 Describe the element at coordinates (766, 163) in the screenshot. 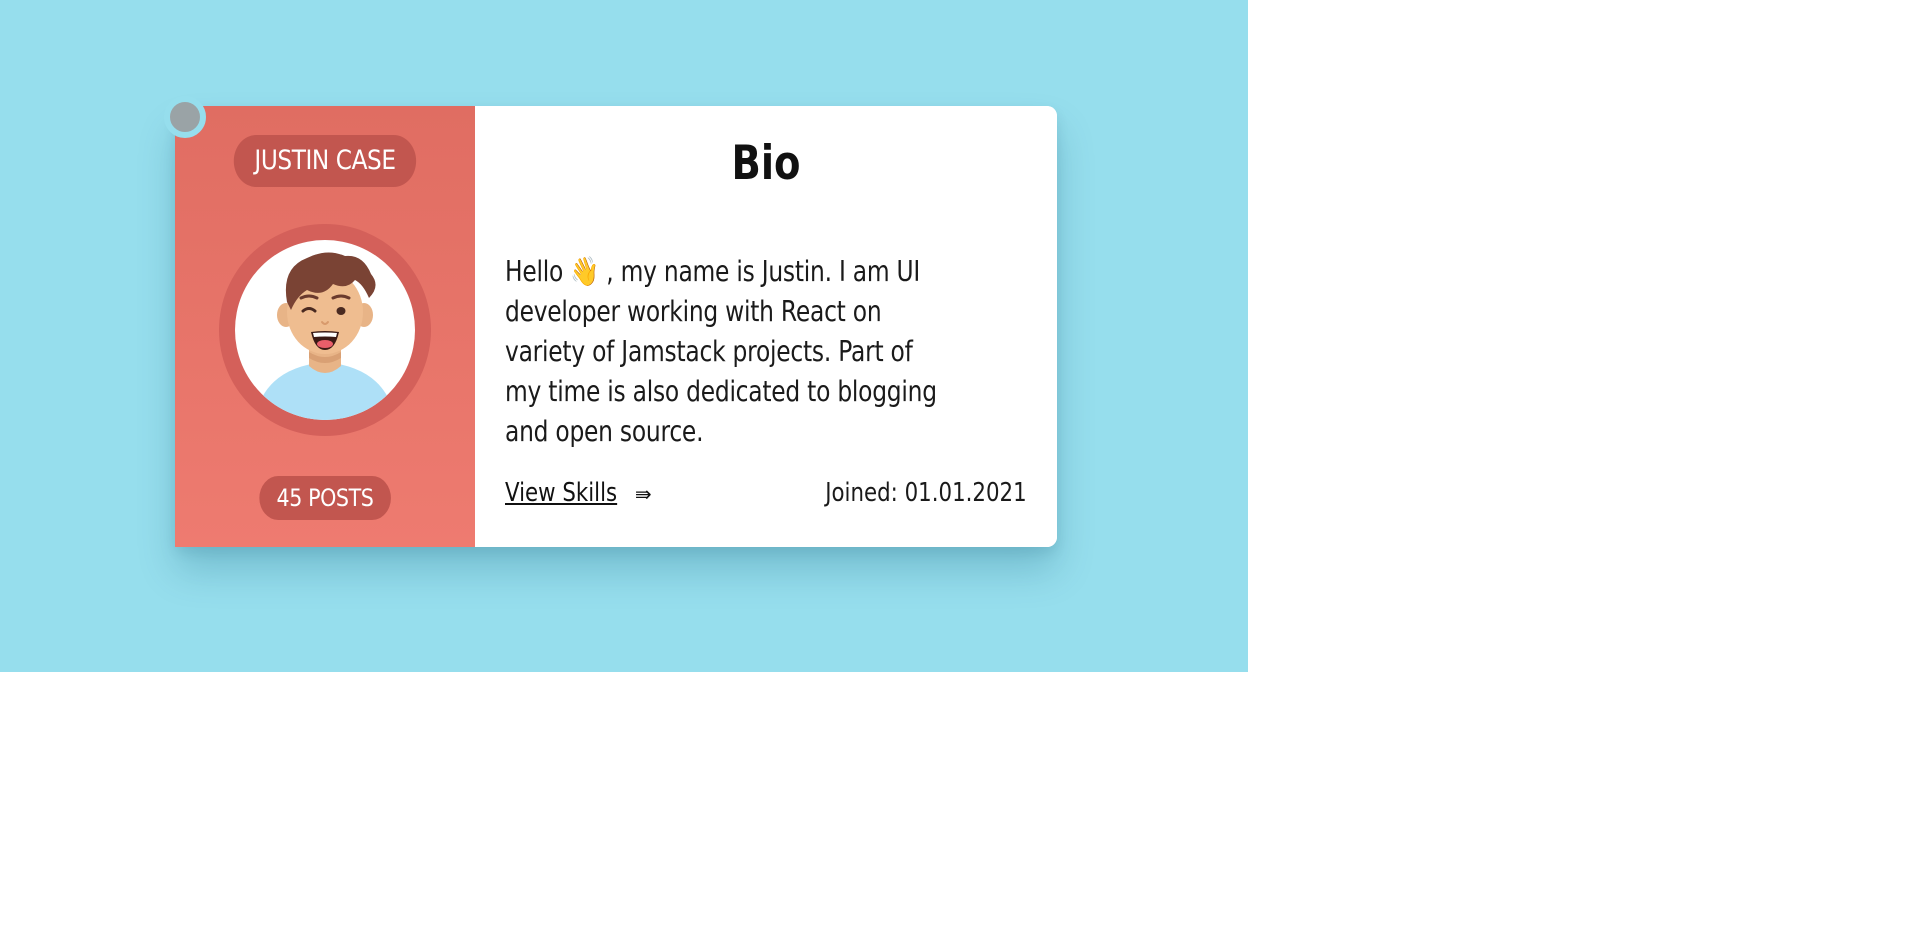

I see `bio-title: Bio` at that location.